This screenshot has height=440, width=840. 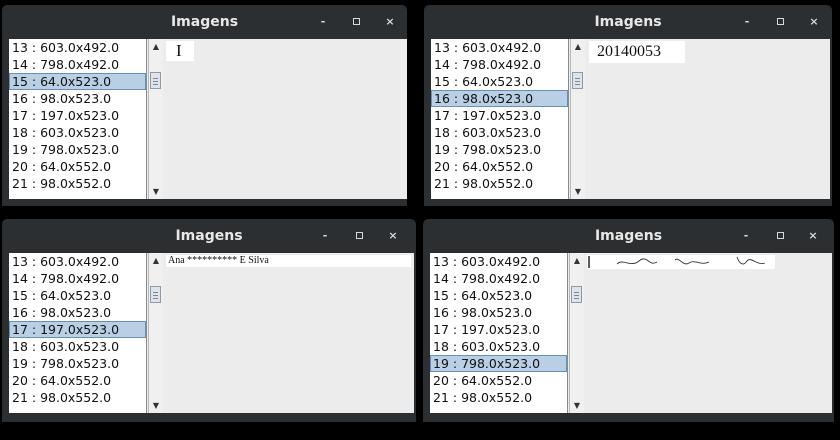 I want to click on list-item-selected: 17 : 197.0x523.0, so click(x=77, y=329).